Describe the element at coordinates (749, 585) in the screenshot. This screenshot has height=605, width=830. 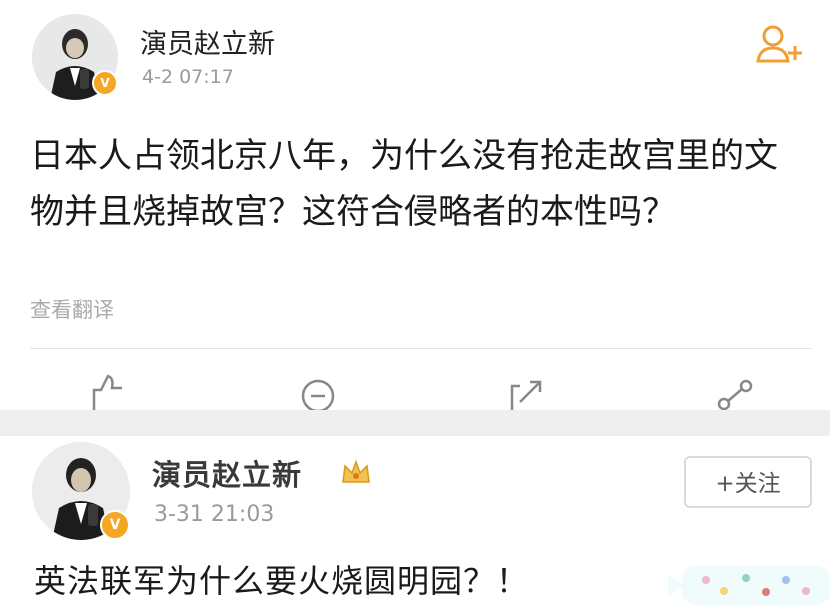
I see `decorative-watermark` at that location.